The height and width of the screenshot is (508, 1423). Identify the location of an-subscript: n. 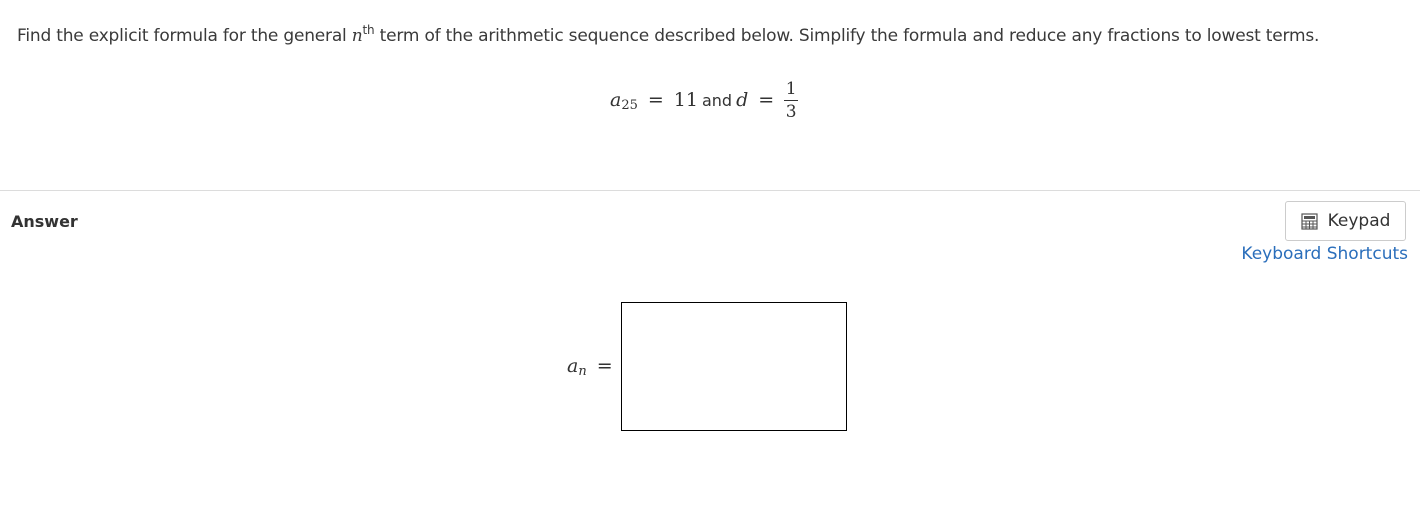
(582, 371).